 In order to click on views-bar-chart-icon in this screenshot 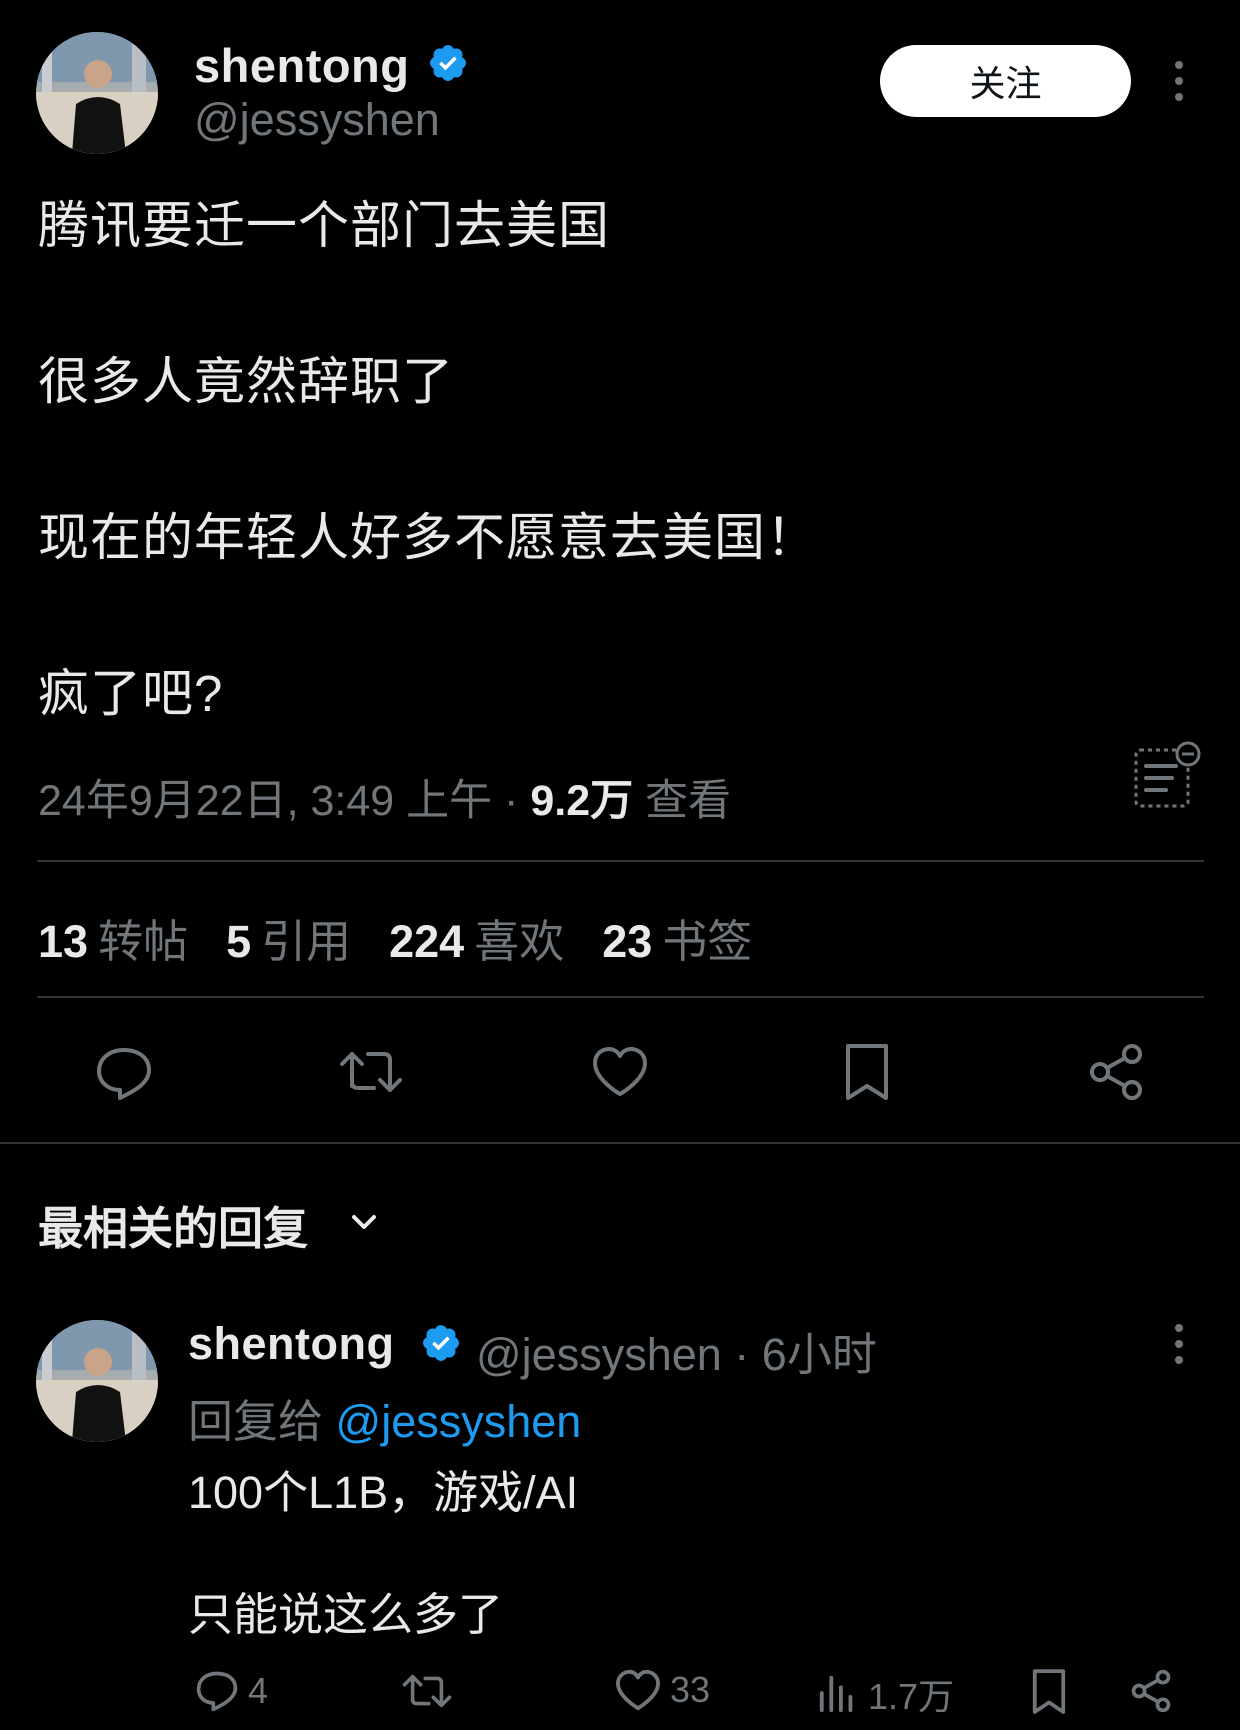, I will do `click(838, 1694)`.